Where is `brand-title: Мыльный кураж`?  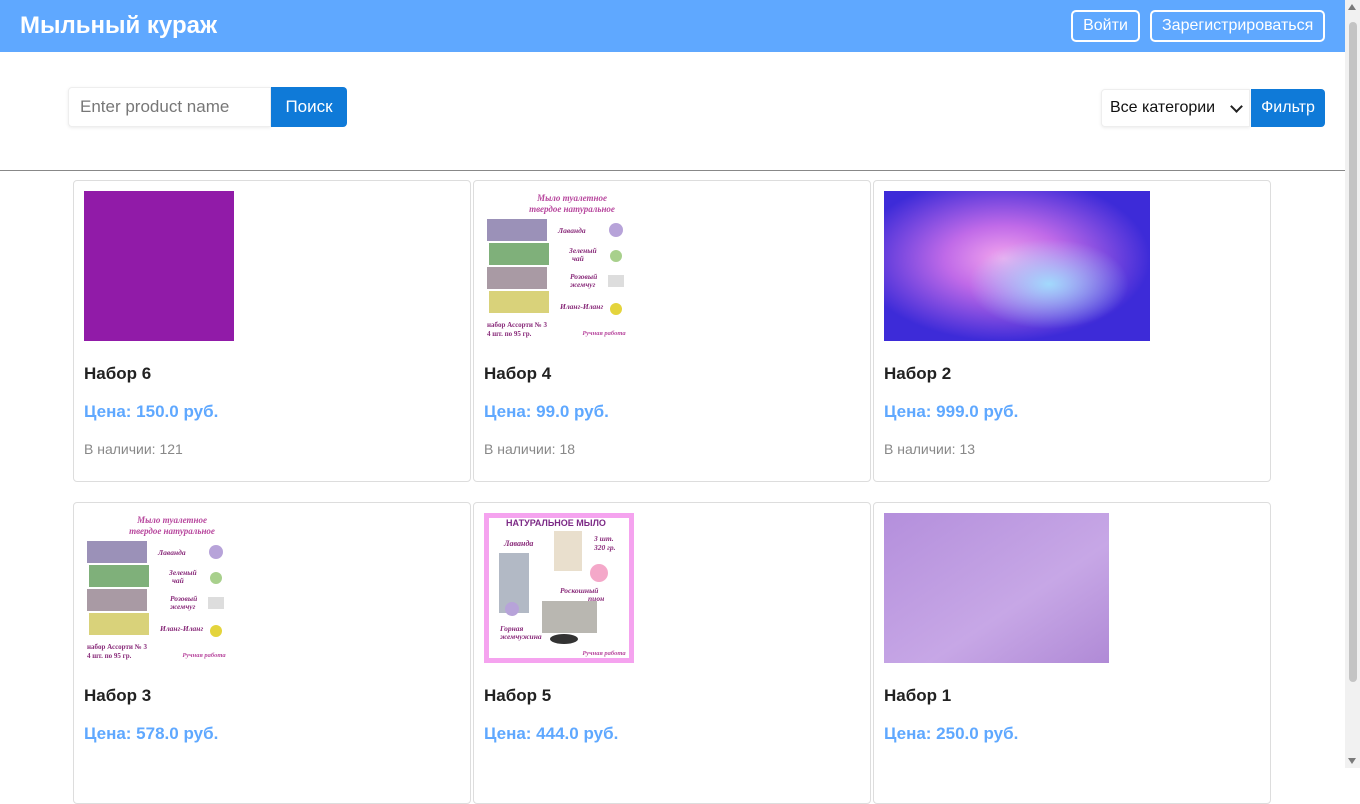
brand-title: Мыльный кураж is located at coordinates (118, 26).